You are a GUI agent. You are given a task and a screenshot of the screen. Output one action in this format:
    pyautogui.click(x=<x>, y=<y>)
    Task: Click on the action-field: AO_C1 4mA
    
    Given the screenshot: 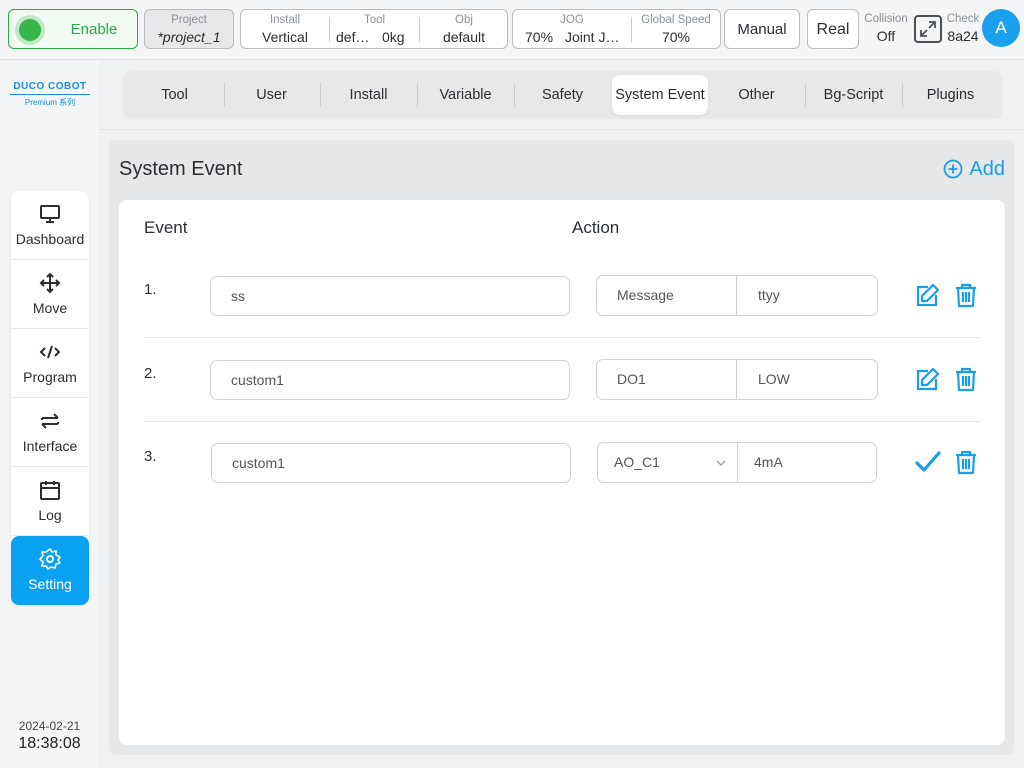 What is the action you would take?
    pyautogui.click(x=737, y=462)
    